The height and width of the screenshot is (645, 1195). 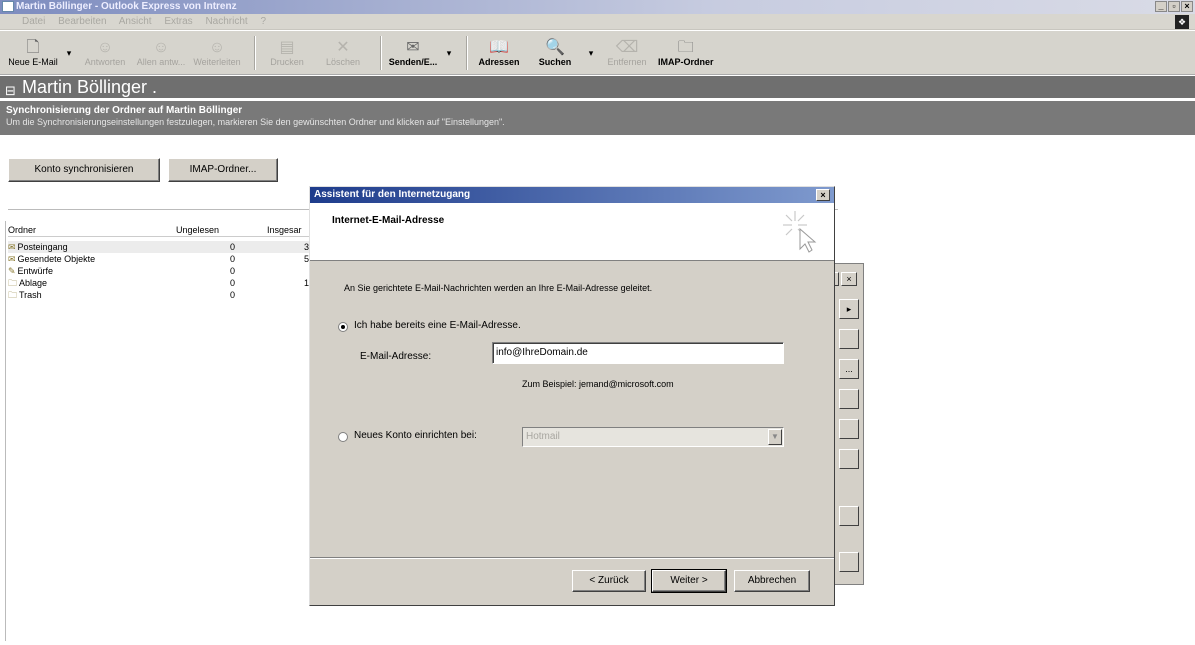 What do you see at coordinates (12, 259) in the screenshot?
I see `sent-folder-icon: ✉` at bounding box center [12, 259].